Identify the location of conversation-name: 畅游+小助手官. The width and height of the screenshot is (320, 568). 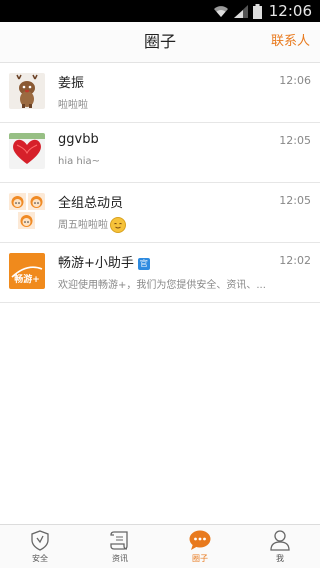
(104, 261).